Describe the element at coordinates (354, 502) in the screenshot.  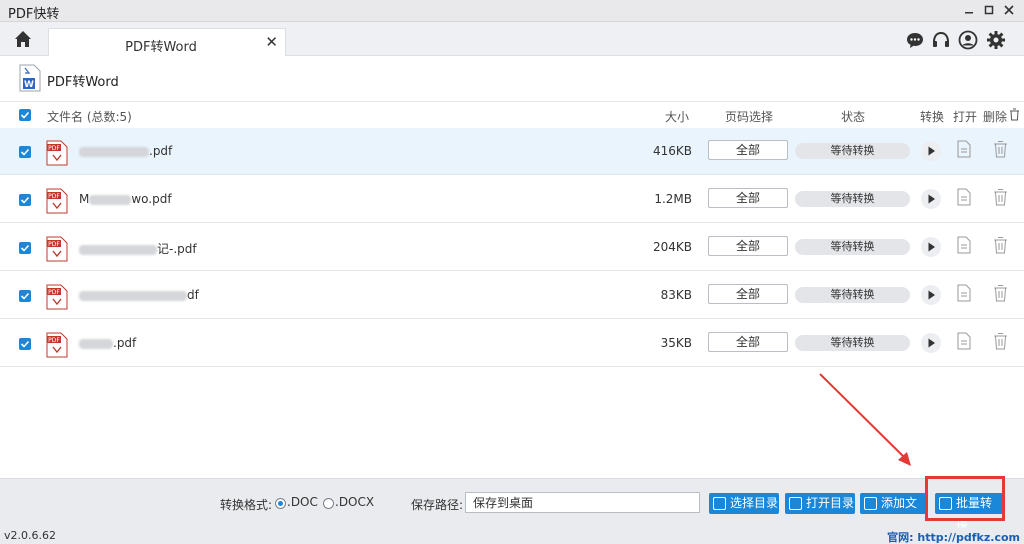
I see `format-docx-label: .DOCX` at that location.